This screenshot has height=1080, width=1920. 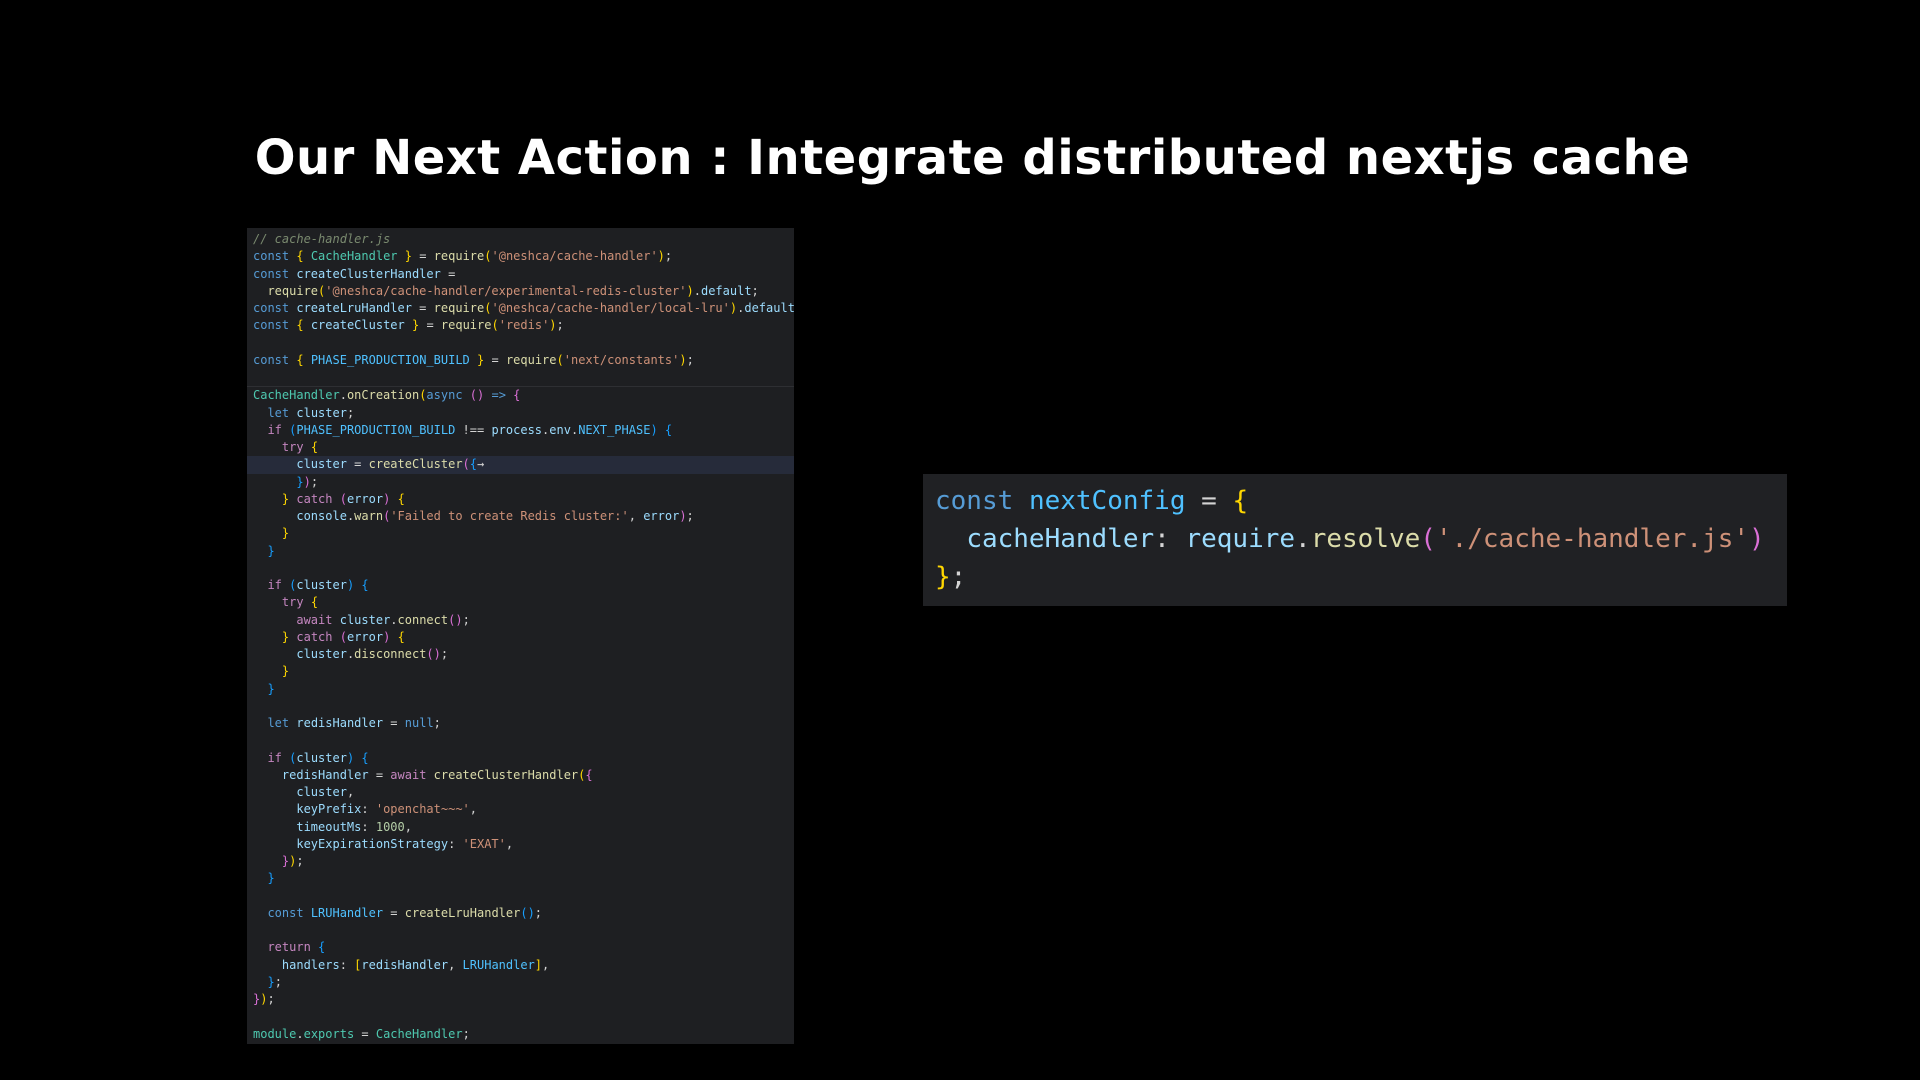 What do you see at coordinates (520, 465) in the screenshot?
I see `code-line: cluster = createCluster({→` at bounding box center [520, 465].